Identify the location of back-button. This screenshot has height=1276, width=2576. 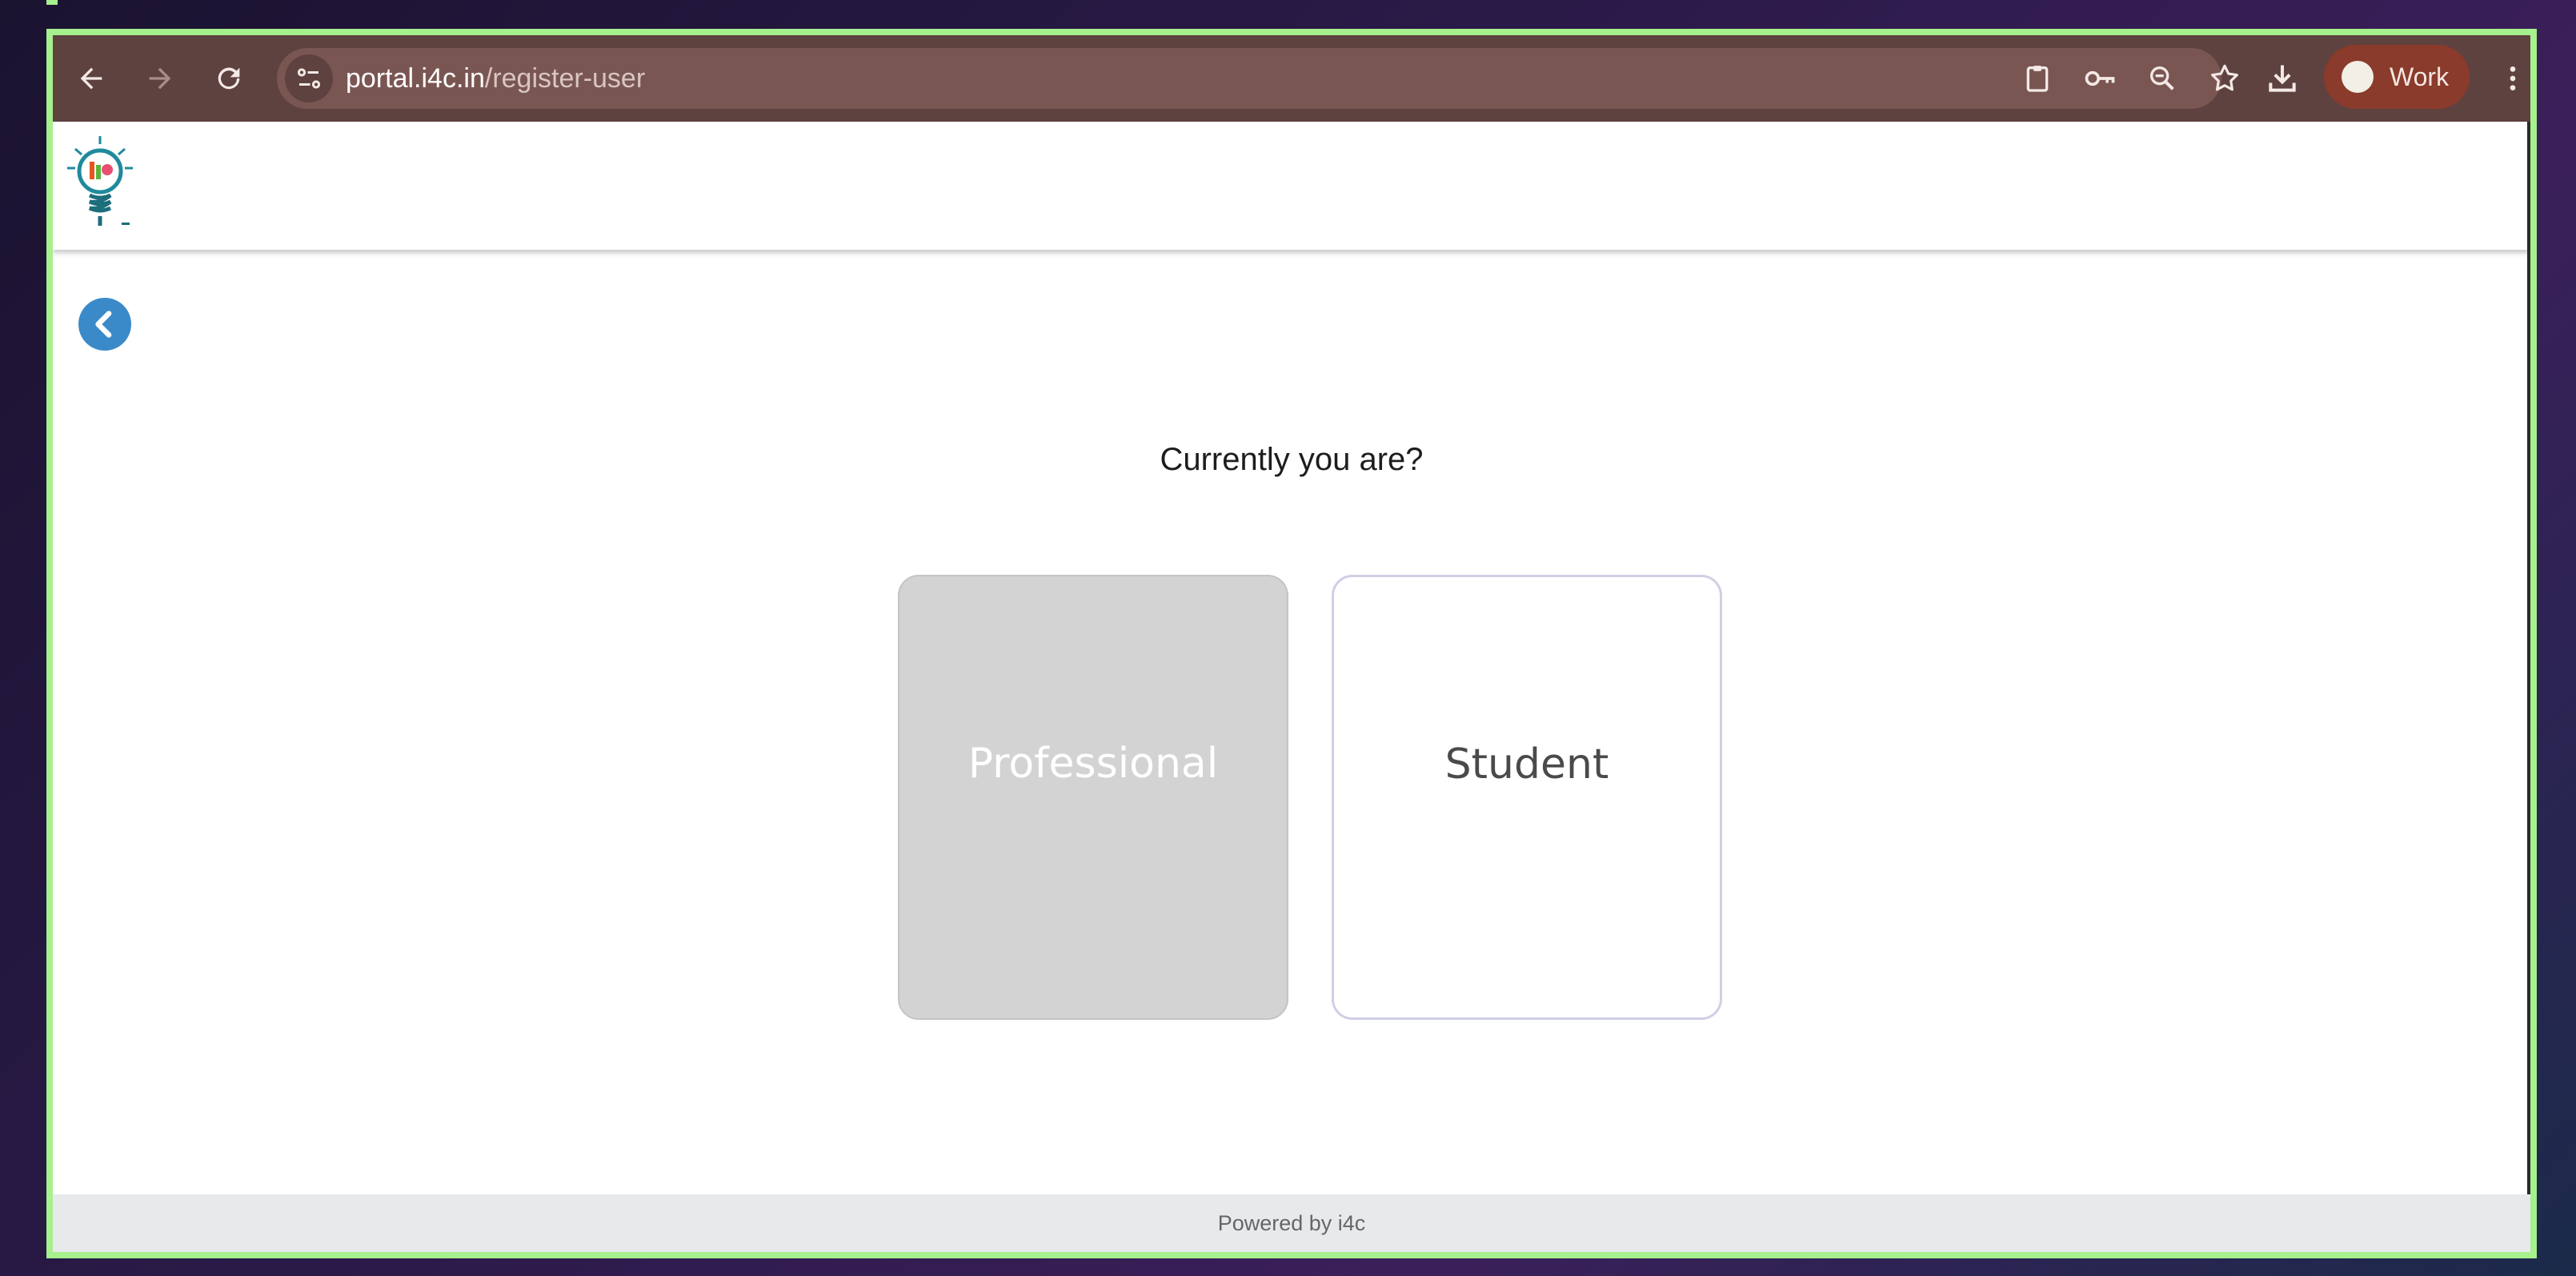
(104, 324).